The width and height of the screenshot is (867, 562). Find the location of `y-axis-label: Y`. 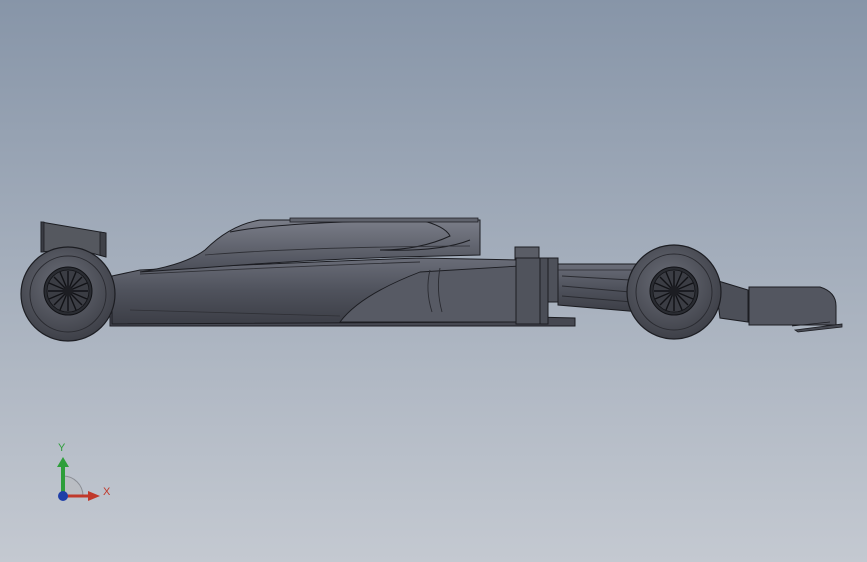

y-axis-label: Y is located at coordinates (62, 448).